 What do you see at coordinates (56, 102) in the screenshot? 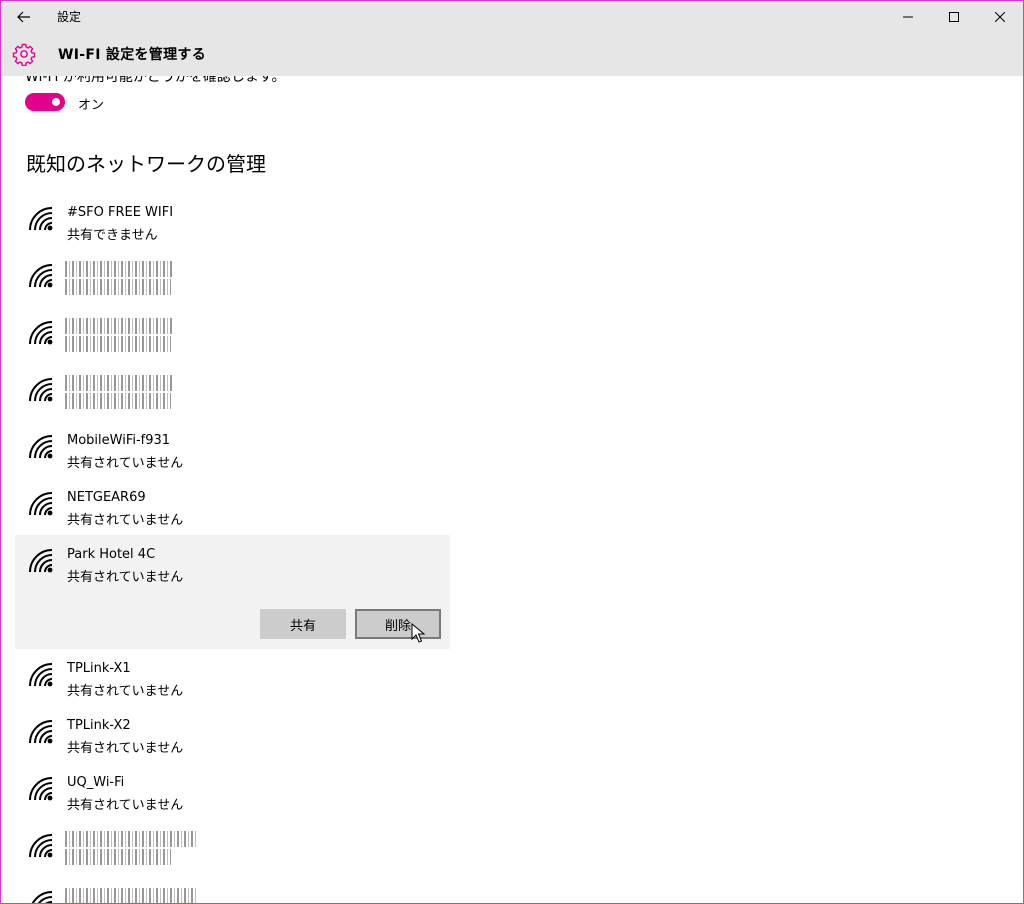
I see `toggle-knob` at bounding box center [56, 102].